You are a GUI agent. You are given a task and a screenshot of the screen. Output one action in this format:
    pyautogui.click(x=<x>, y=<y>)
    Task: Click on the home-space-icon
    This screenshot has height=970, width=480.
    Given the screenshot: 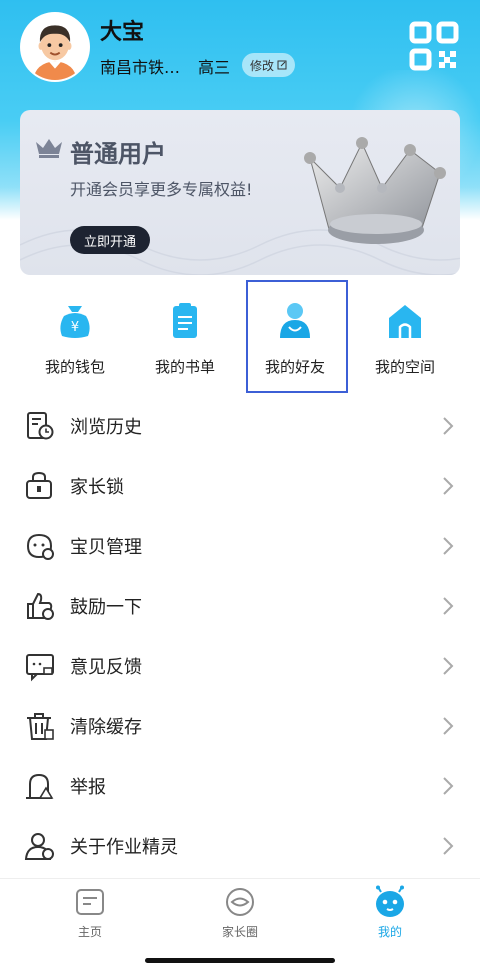 What is the action you would take?
    pyautogui.click(x=405, y=321)
    